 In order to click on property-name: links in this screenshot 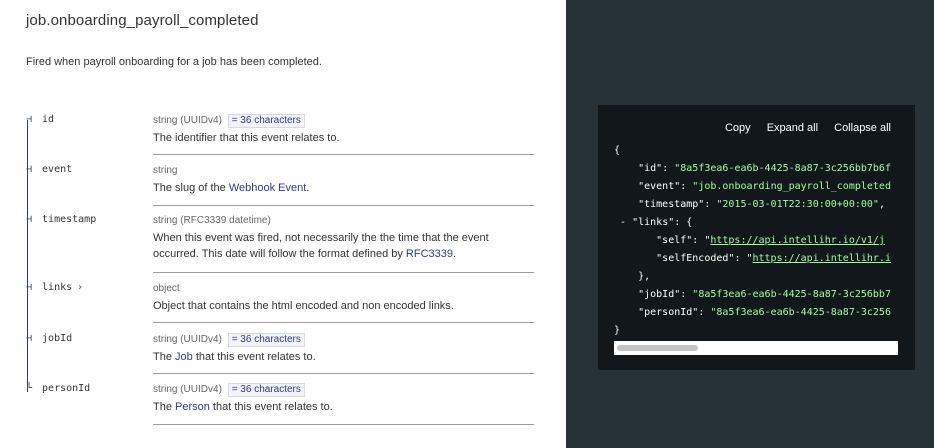, I will do `click(57, 287)`.